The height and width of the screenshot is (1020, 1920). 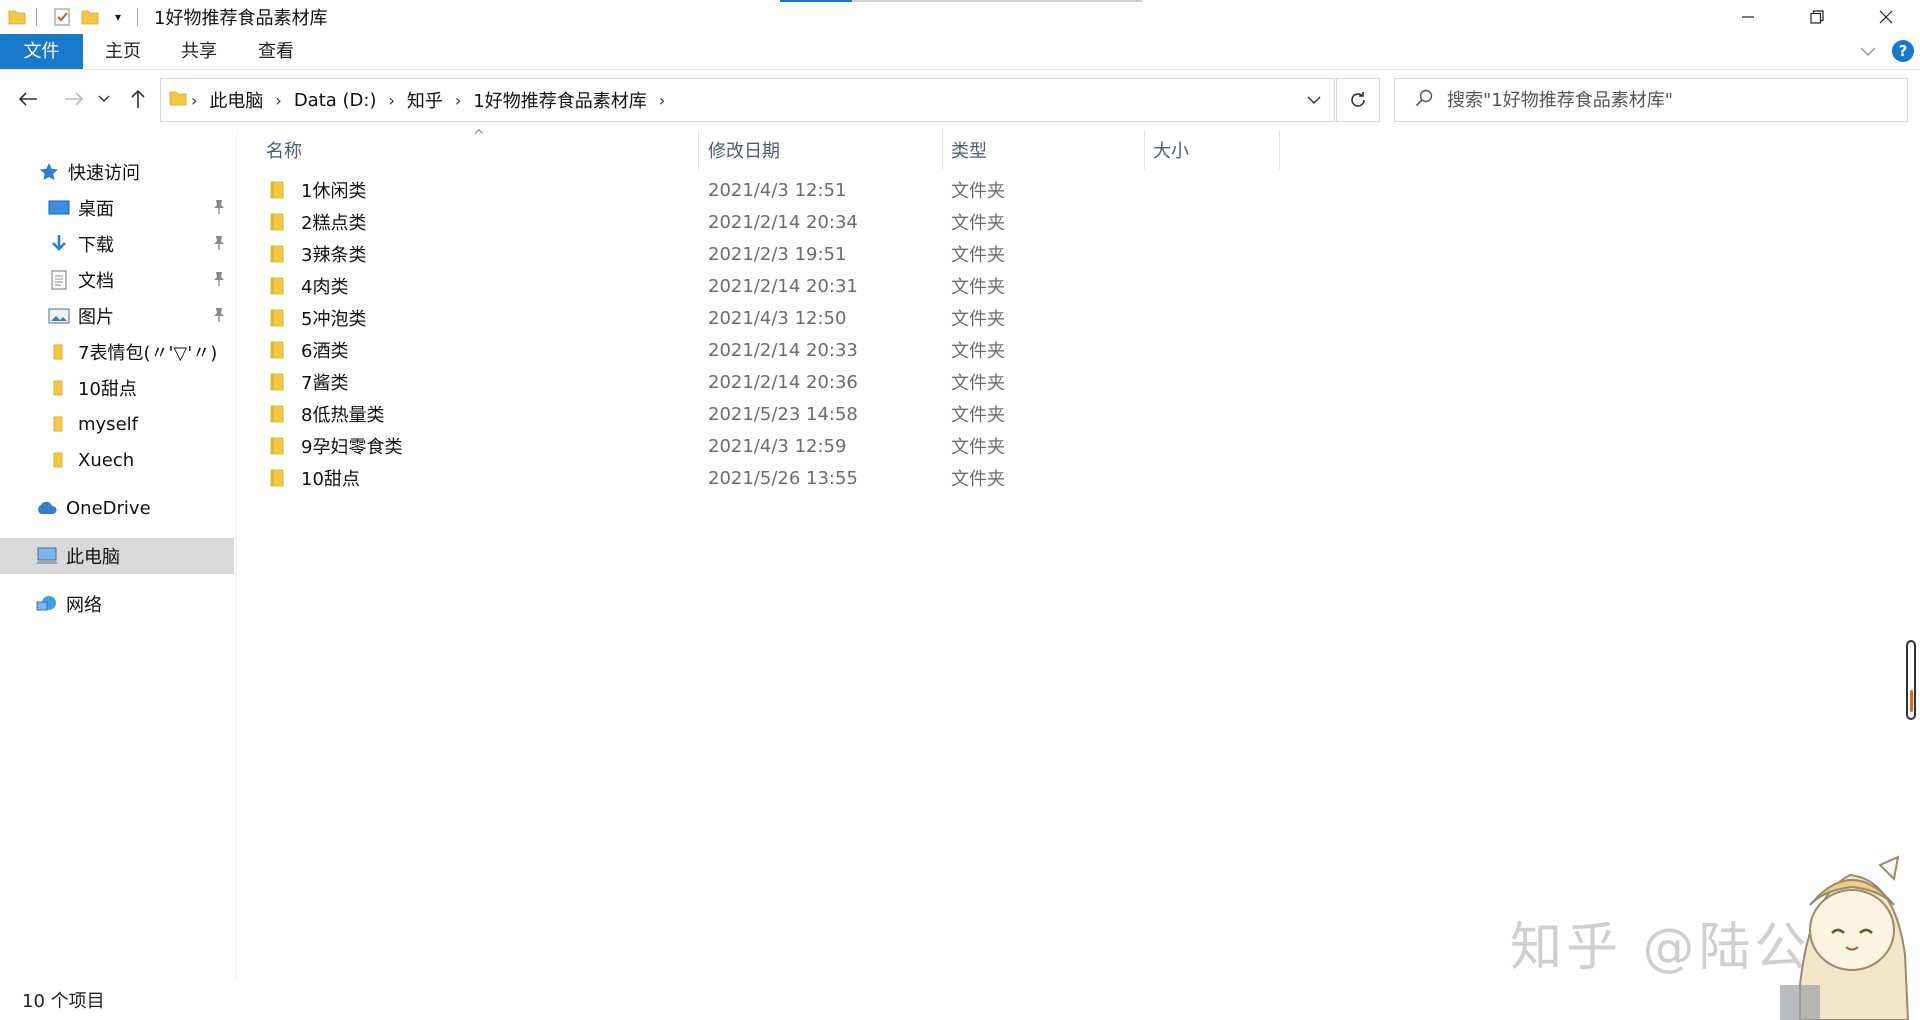 I want to click on close-icon, so click(x=1885, y=17).